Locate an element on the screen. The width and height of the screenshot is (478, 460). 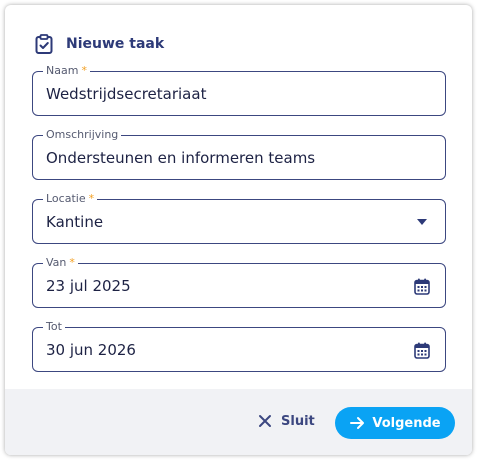
arrow-right-icon is located at coordinates (357, 423).